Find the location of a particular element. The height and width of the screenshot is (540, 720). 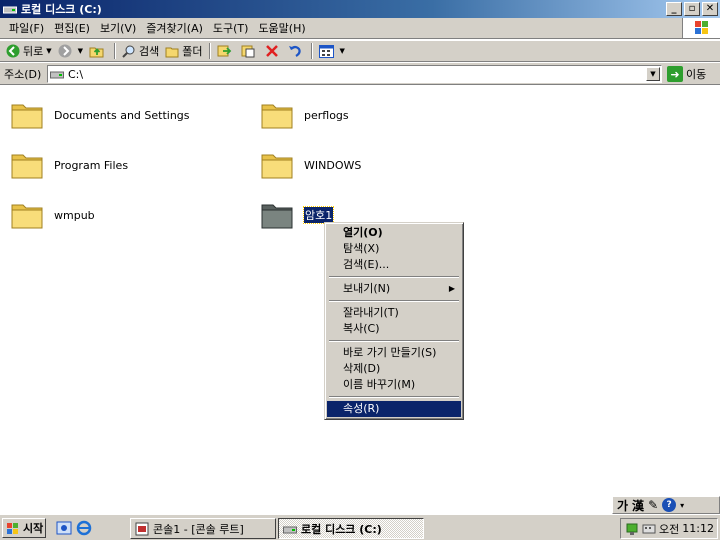

copy-to-button is located at coordinates (250, 51).